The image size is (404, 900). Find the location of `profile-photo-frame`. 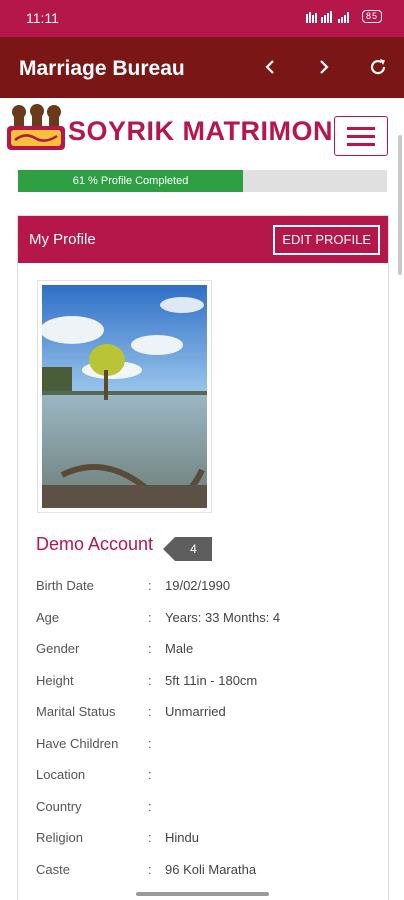

profile-photo-frame is located at coordinates (124, 396).